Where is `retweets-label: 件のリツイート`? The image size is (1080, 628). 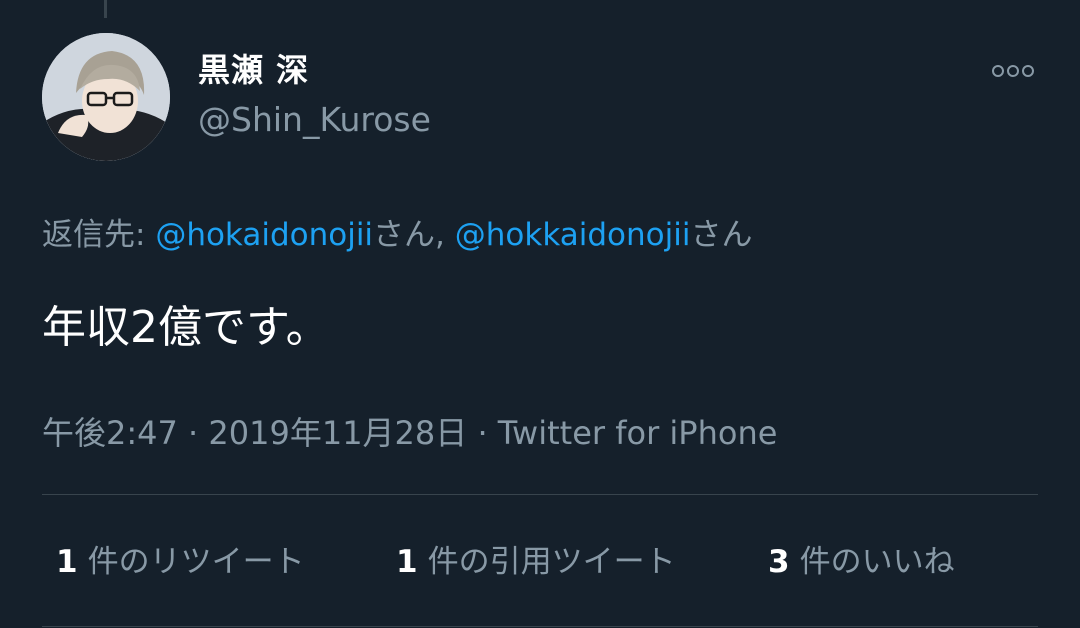 retweets-label: 件のリツイート is located at coordinates (196, 562).